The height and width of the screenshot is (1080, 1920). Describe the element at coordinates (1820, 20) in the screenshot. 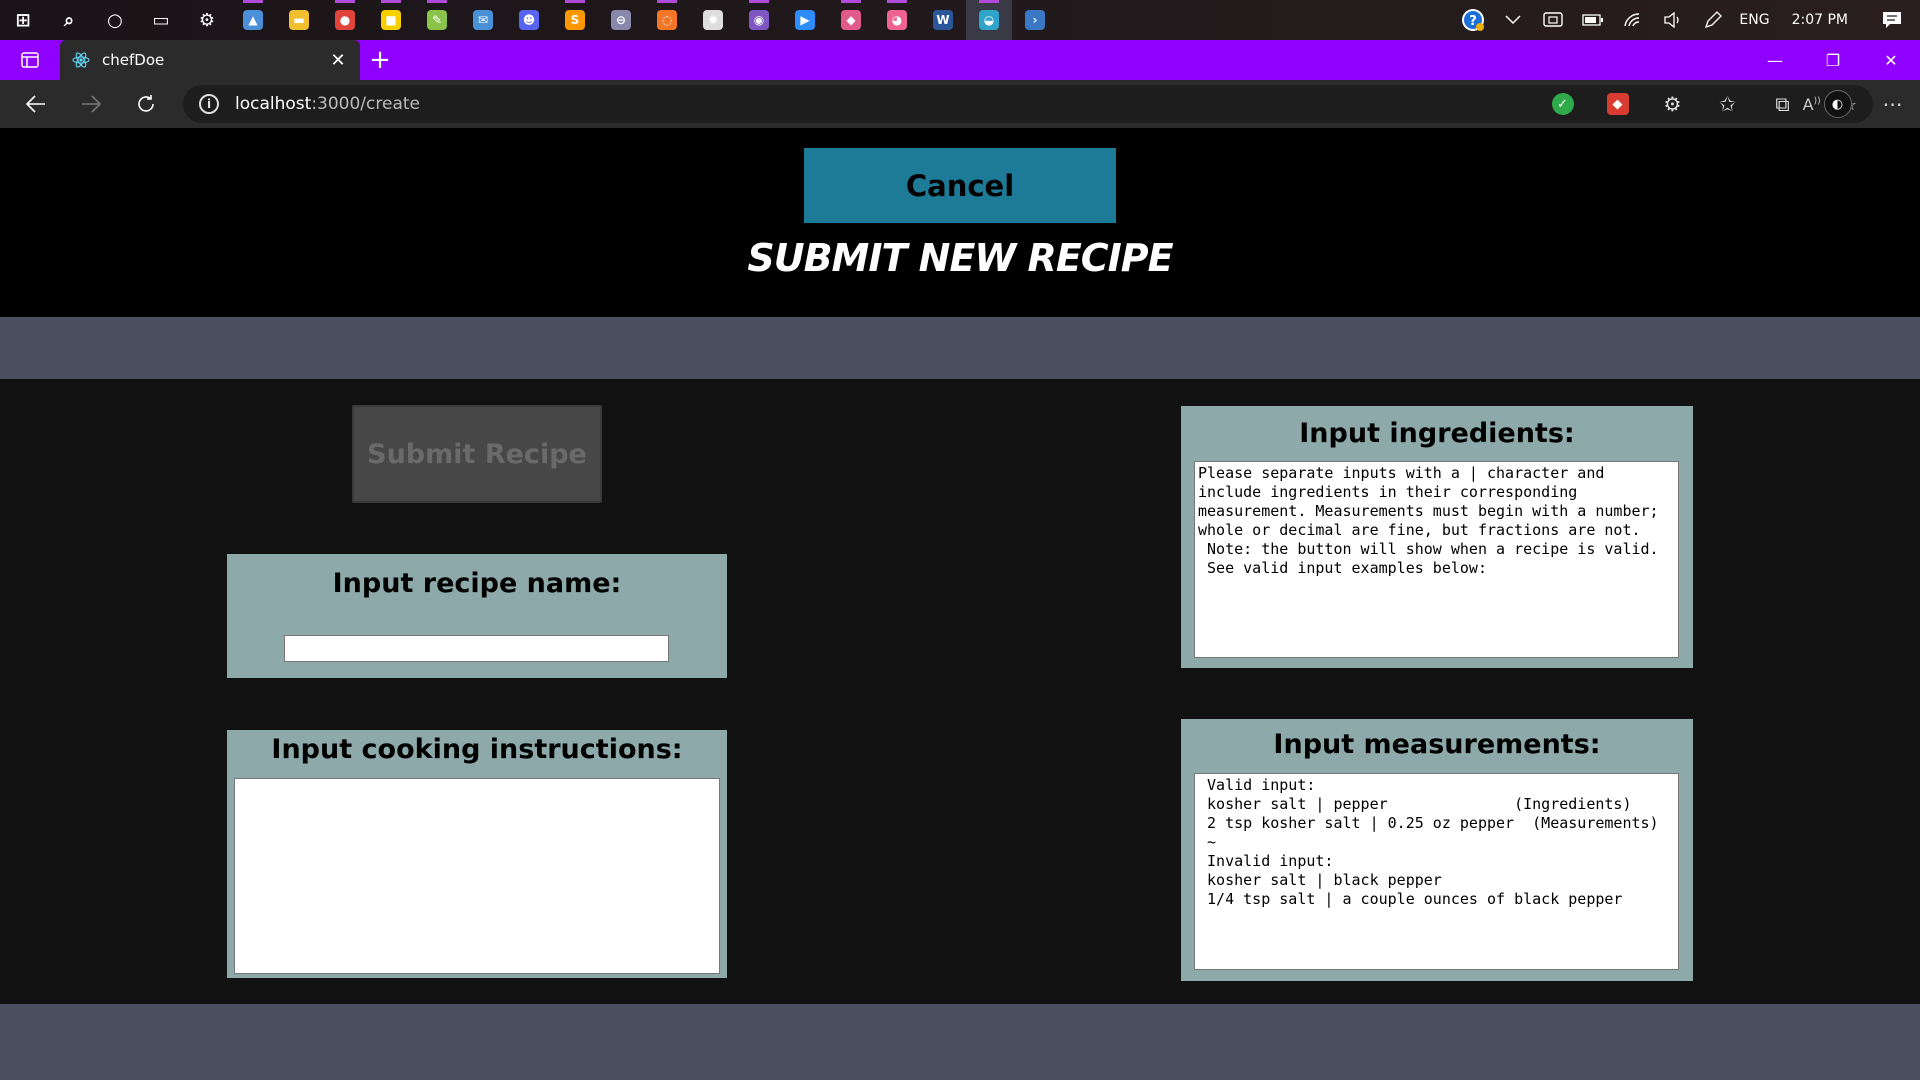

I see `clock: 2:07 PM` at that location.